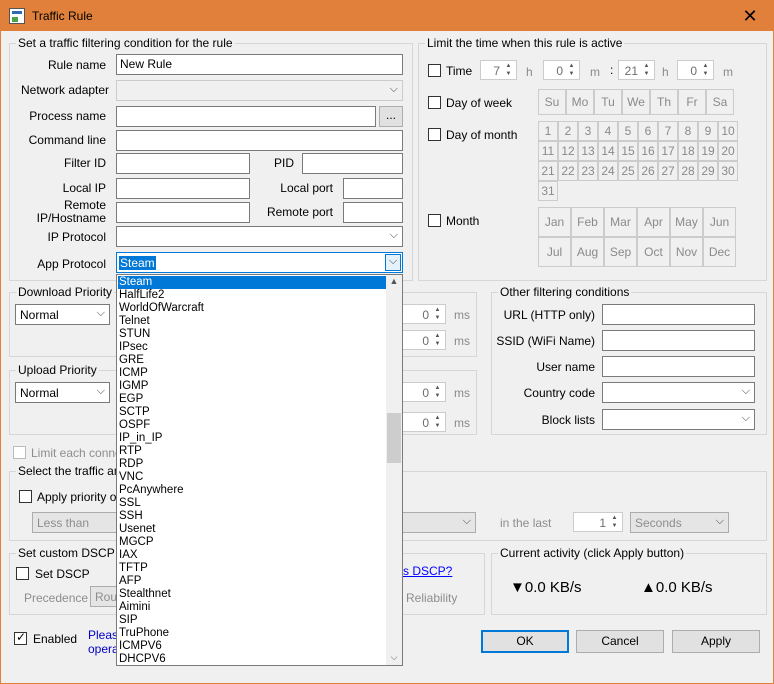  I want to click on protocol-option: VNC, so click(131, 477).